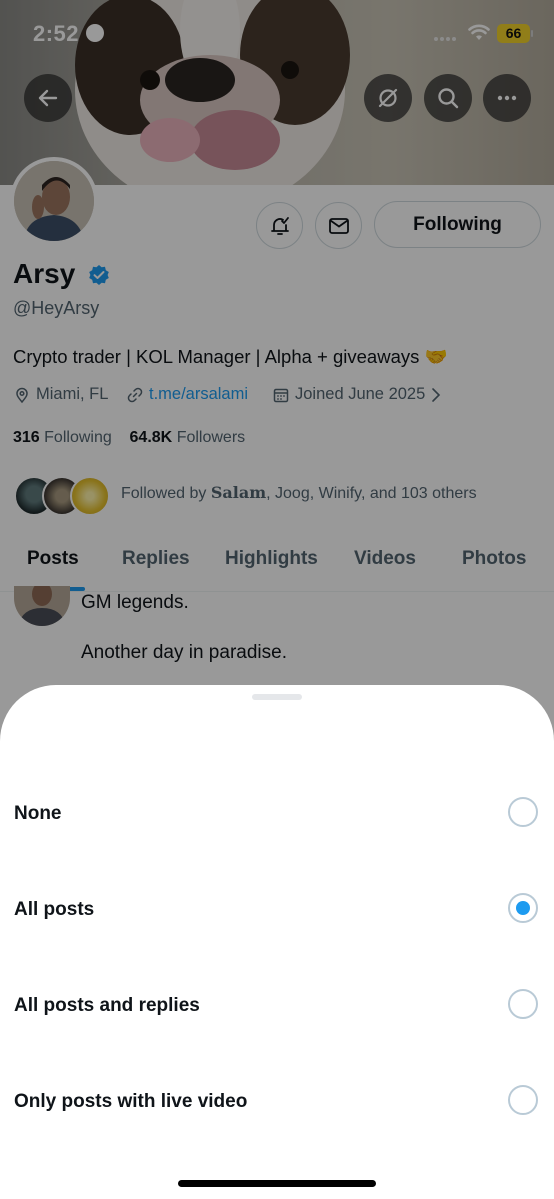 Image resolution: width=554 pixels, height=1199 pixels. What do you see at coordinates (277, 913) in the screenshot?
I see `option-all-posts: All posts` at bounding box center [277, 913].